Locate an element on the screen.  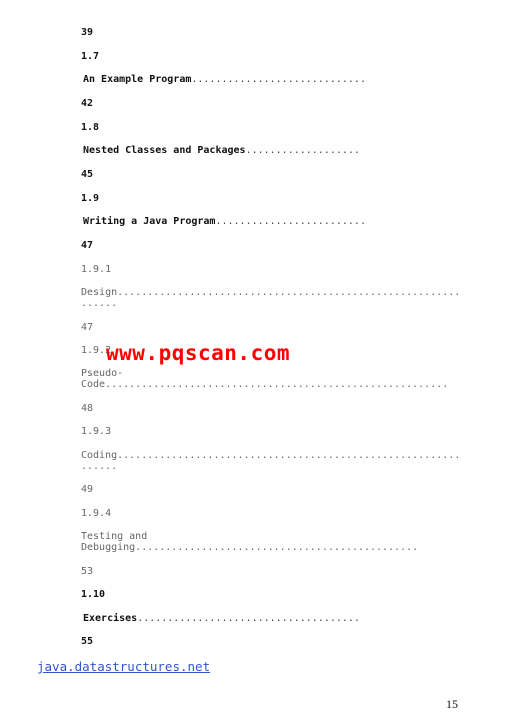
page-ref-42: 42 is located at coordinates (87, 103).